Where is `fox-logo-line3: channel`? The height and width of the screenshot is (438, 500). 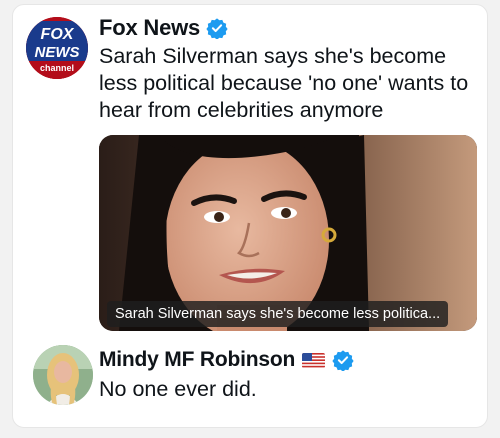
fox-logo-line3: channel is located at coordinates (57, 68).